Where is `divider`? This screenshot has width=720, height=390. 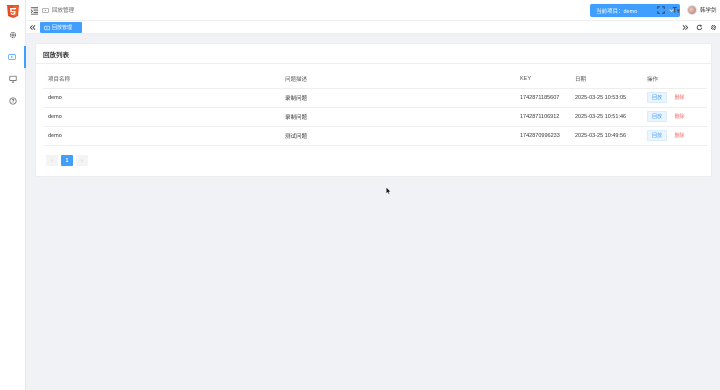 divider is located at coordinates (373, 63).